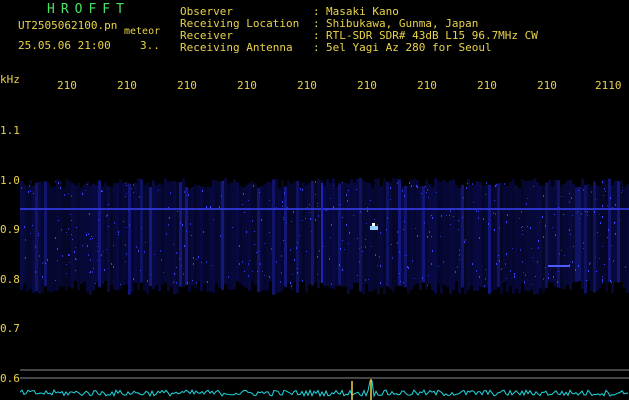  What do you see at coordinates (547, 85) in the screenshot?
I see `x-tick-label: 210` at bounding box center [547, 85].